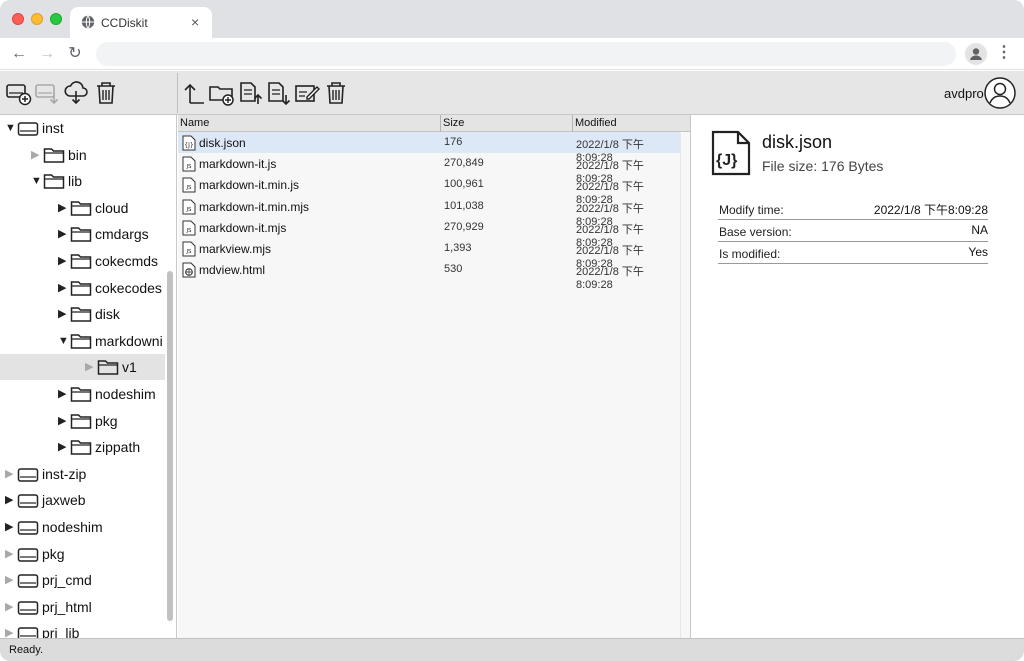 This screenshot has height=661, width=1024. Describe the element at coordinates (82, 128) in the screenshot. I see `tree-item-disk: ▼ inst` at that location.